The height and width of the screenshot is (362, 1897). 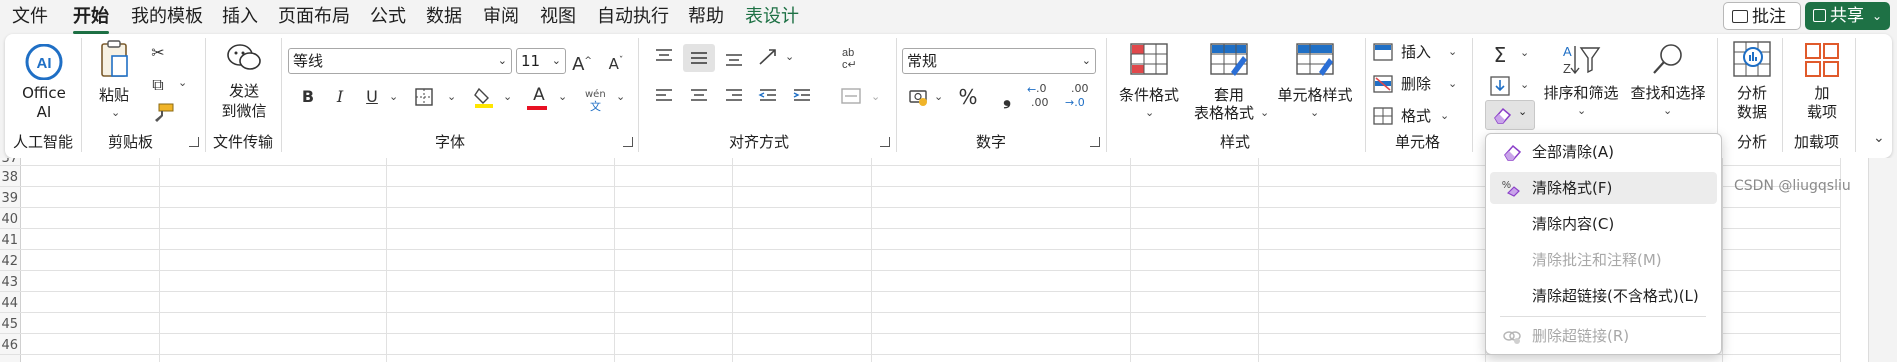 What do you see at coordinates (167, 17) in the screenshot?
I see `tab-my-templates: 我的模板` at bounding box center [167, 17].